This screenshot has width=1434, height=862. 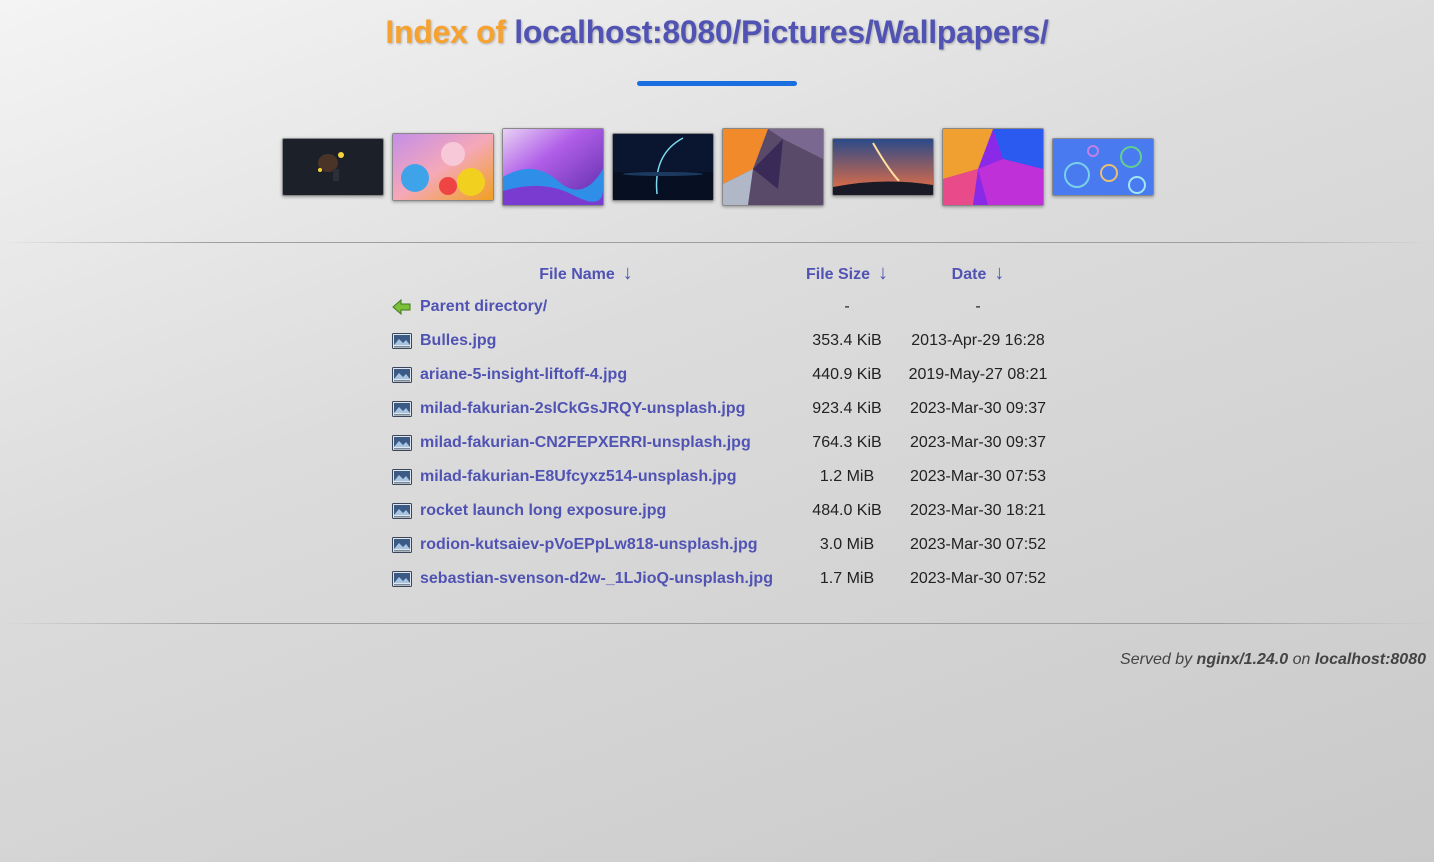 I want to click on server-host: localhost:8080, so click(x=1370, y=659).